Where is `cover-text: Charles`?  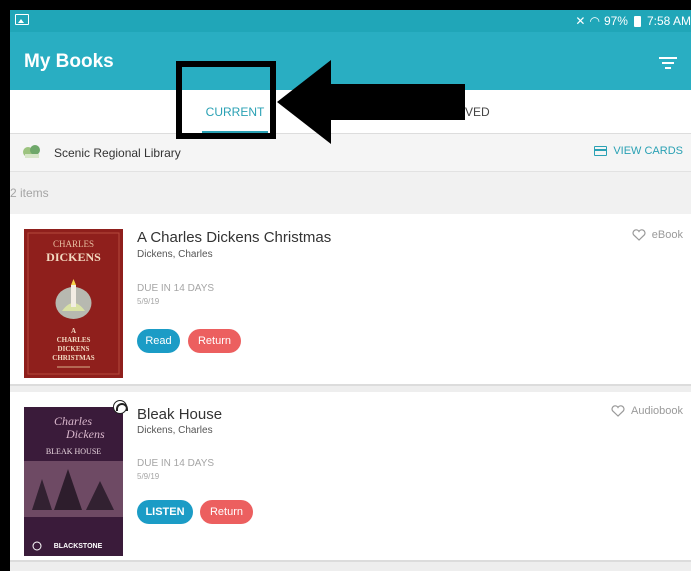
cover-text: Charles is located at coordinates (73, 421).